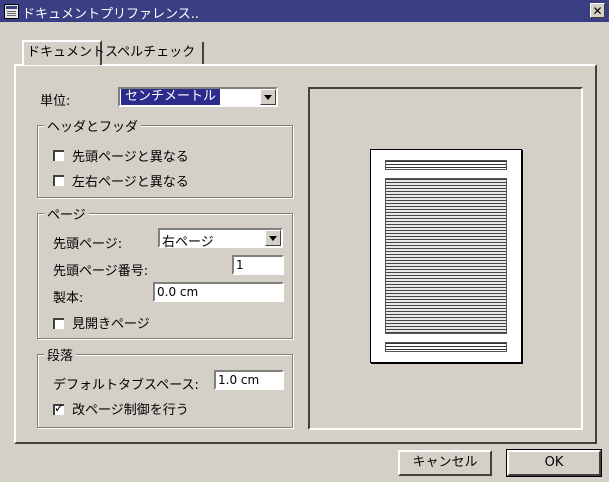  What do you see at coordinates (111, 324) in the screenshot?
I see `facing-pages-label: 見開きページ` at bounding box center [111, 324].